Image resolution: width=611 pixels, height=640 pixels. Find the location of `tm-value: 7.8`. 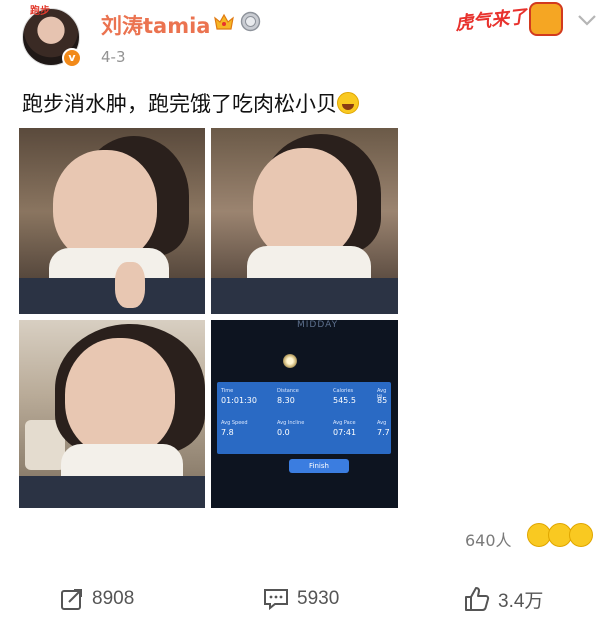

tm-value: 7.8 is located at coordinates (227, 432).